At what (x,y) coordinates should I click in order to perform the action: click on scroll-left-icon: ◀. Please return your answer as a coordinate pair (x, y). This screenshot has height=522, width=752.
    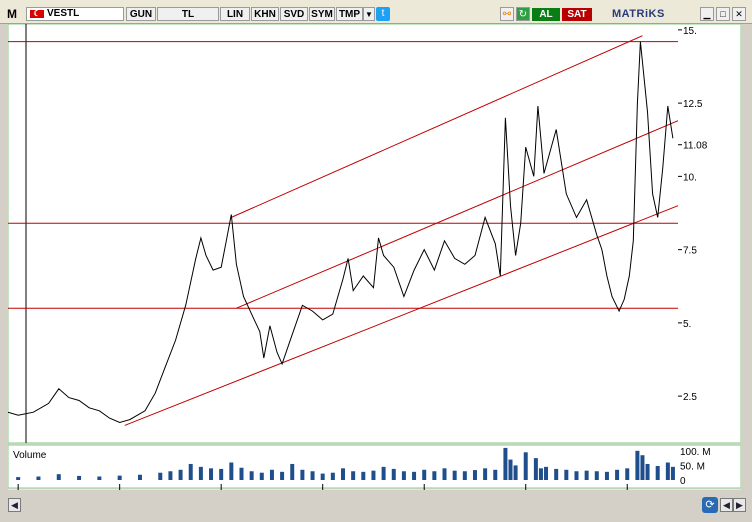
    Looking at the image, I should click on (14, 505).